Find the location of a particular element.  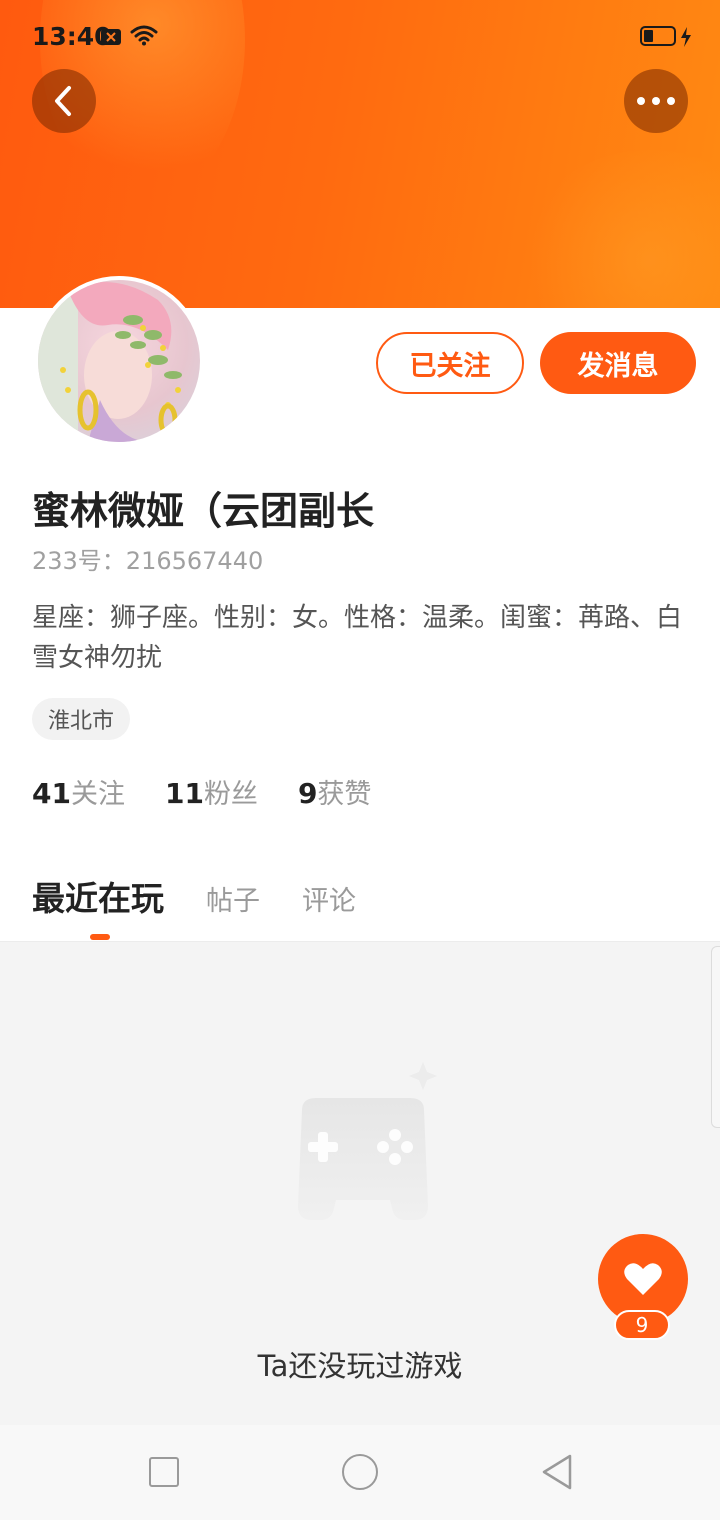

battery-icon is located at coordinates (658, 36).